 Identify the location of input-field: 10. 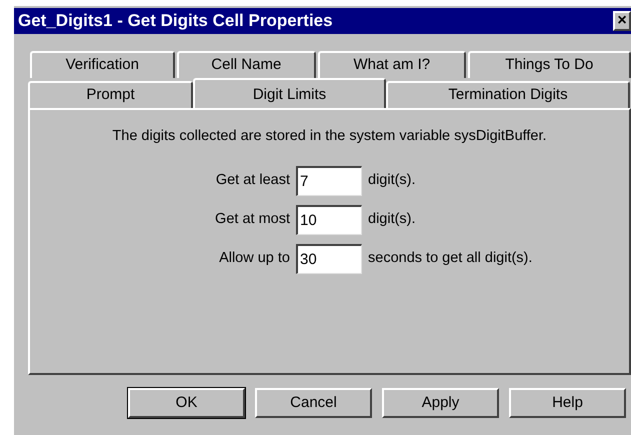
(329, 219).